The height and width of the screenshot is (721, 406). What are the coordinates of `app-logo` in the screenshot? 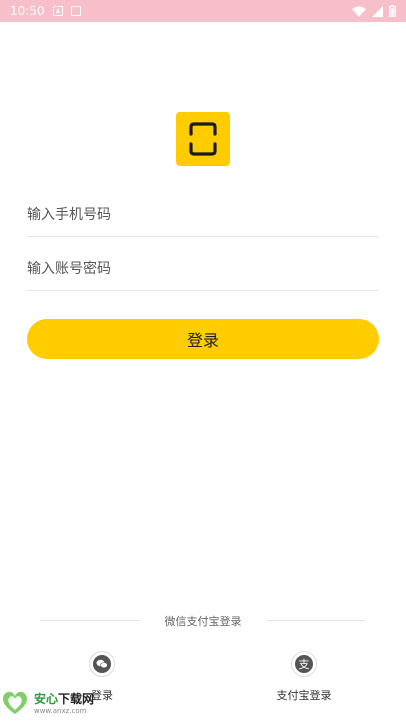 It's located at (203, 139).